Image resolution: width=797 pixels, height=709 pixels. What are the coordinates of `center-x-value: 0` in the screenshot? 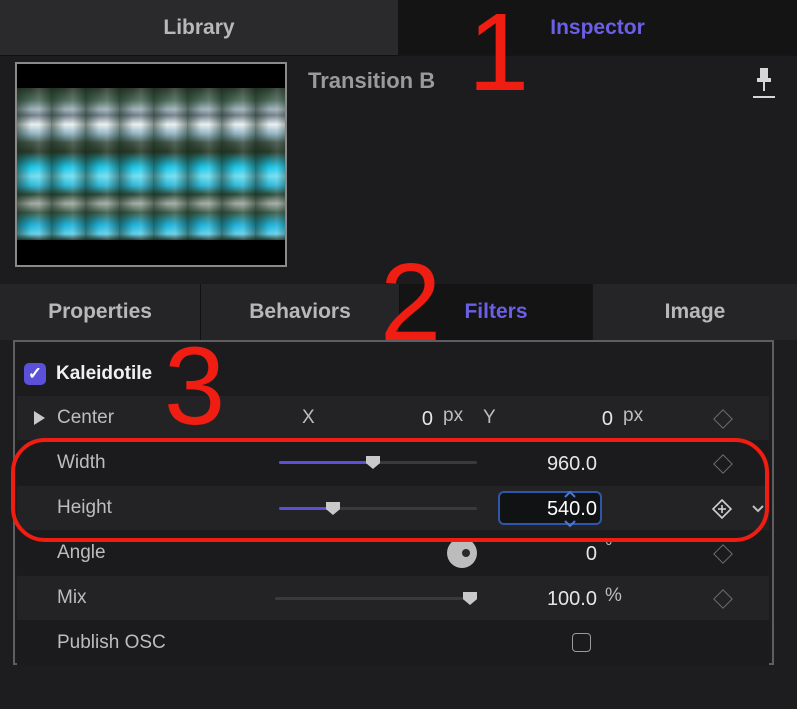 It's located at (405, 419).